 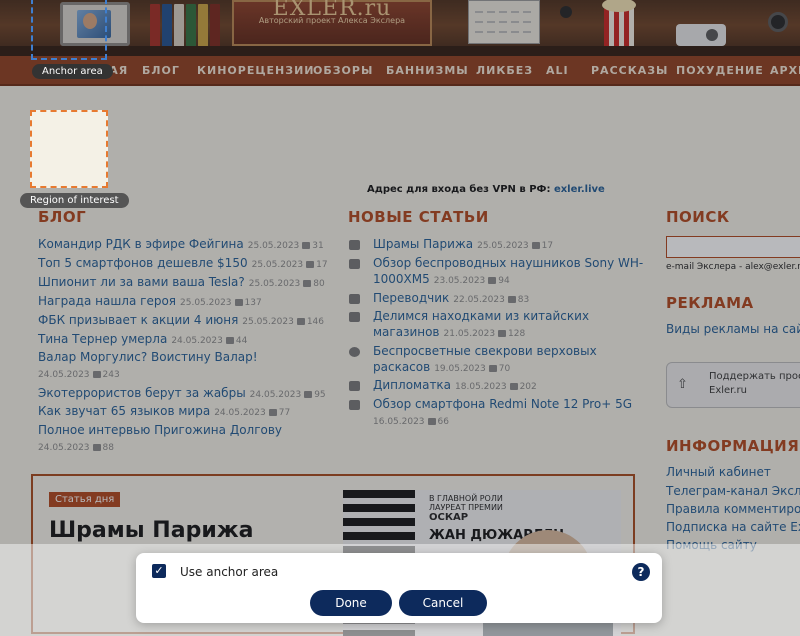 What do you see at coordinates (159, 571) in the screenshot?
I see `use-anchor-checkbox: ✓` at bounding box center [159, 571].